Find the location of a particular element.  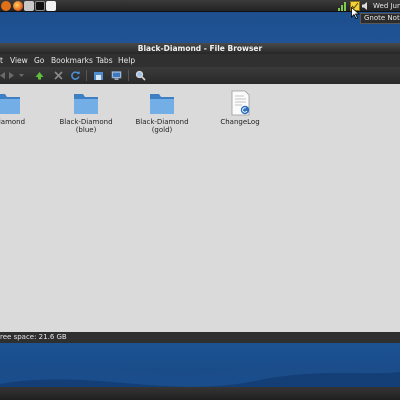

menu-help: Help is located at coordinates (126, 60).